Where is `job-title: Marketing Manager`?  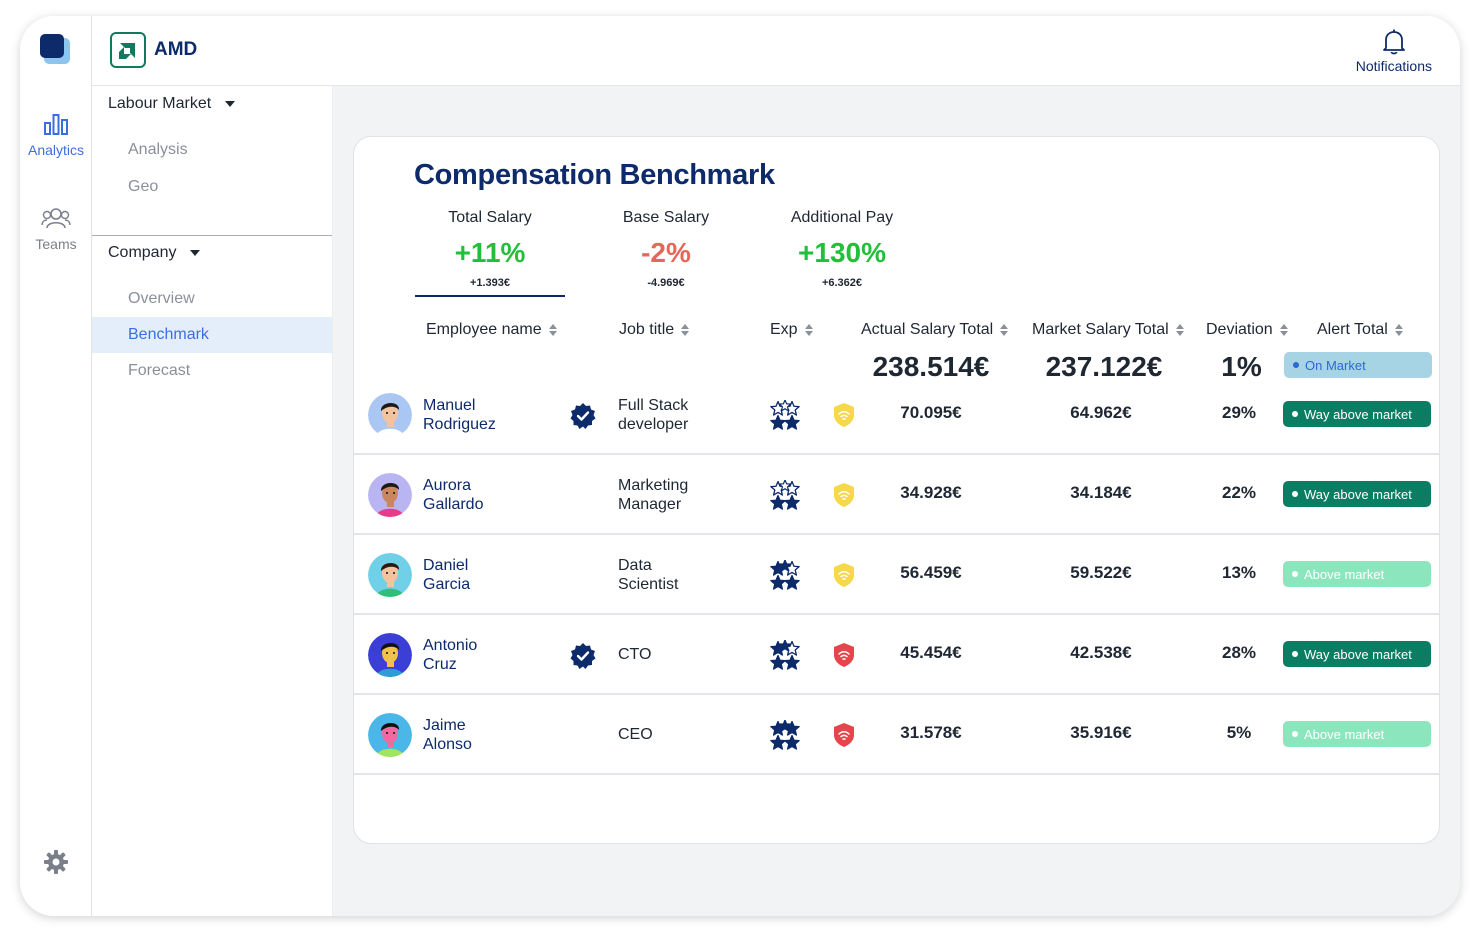 job-title: Marketing Manager is located at coordinates (683, 495).